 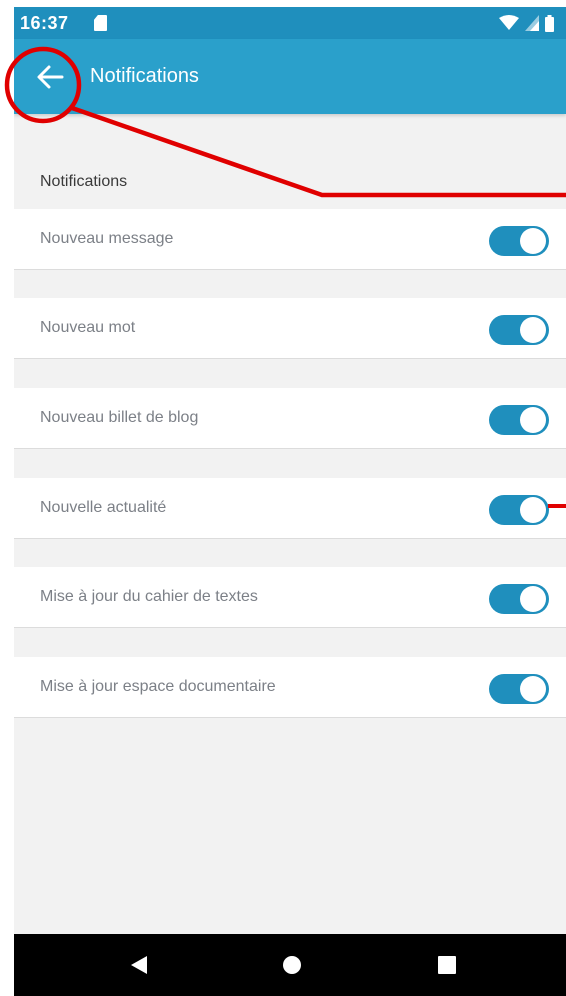 I want to click on home-circle-icon, so click(x=292, y=965).